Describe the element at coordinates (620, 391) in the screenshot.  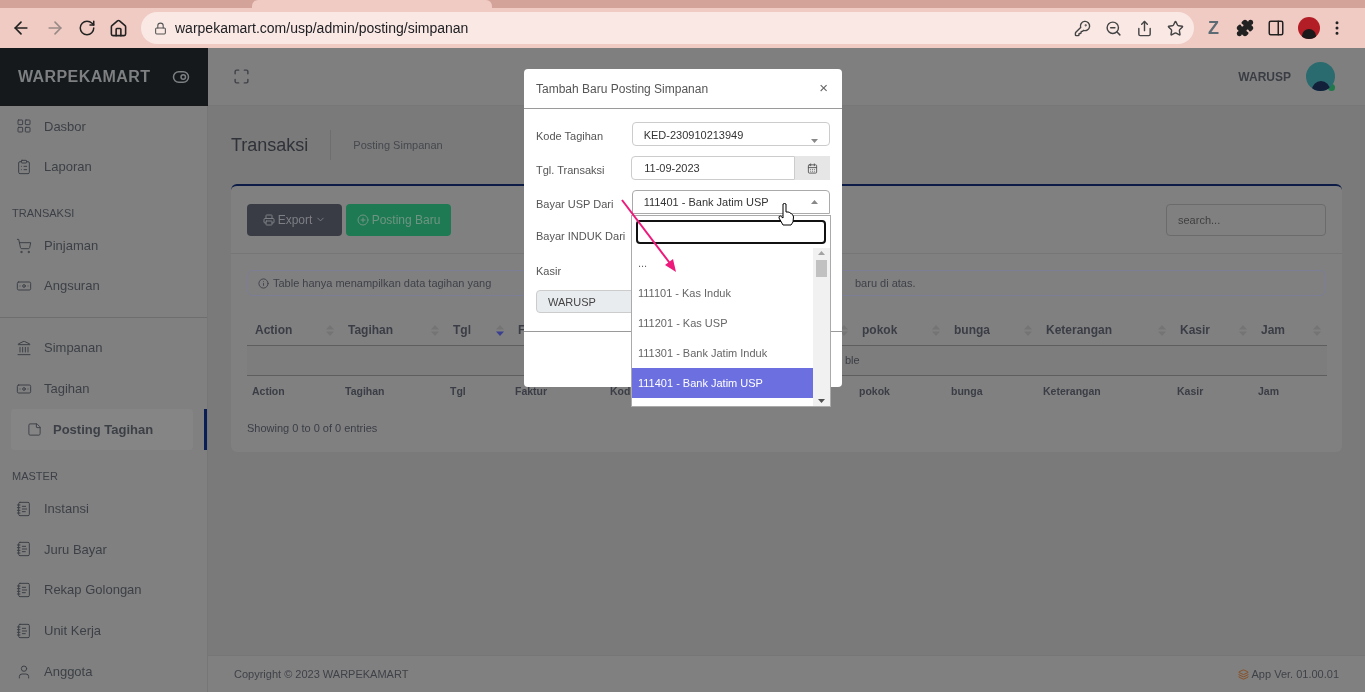
I see `column-footer: Kod` at that location.